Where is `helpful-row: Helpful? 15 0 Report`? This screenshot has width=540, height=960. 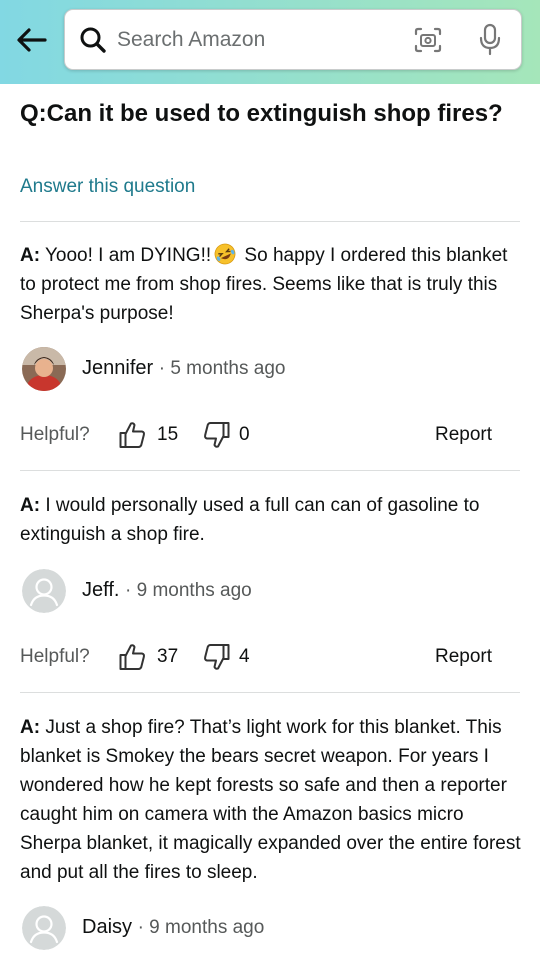
helpful-row: Helpful? 15 0 Report is located at coordinates (260, 435).